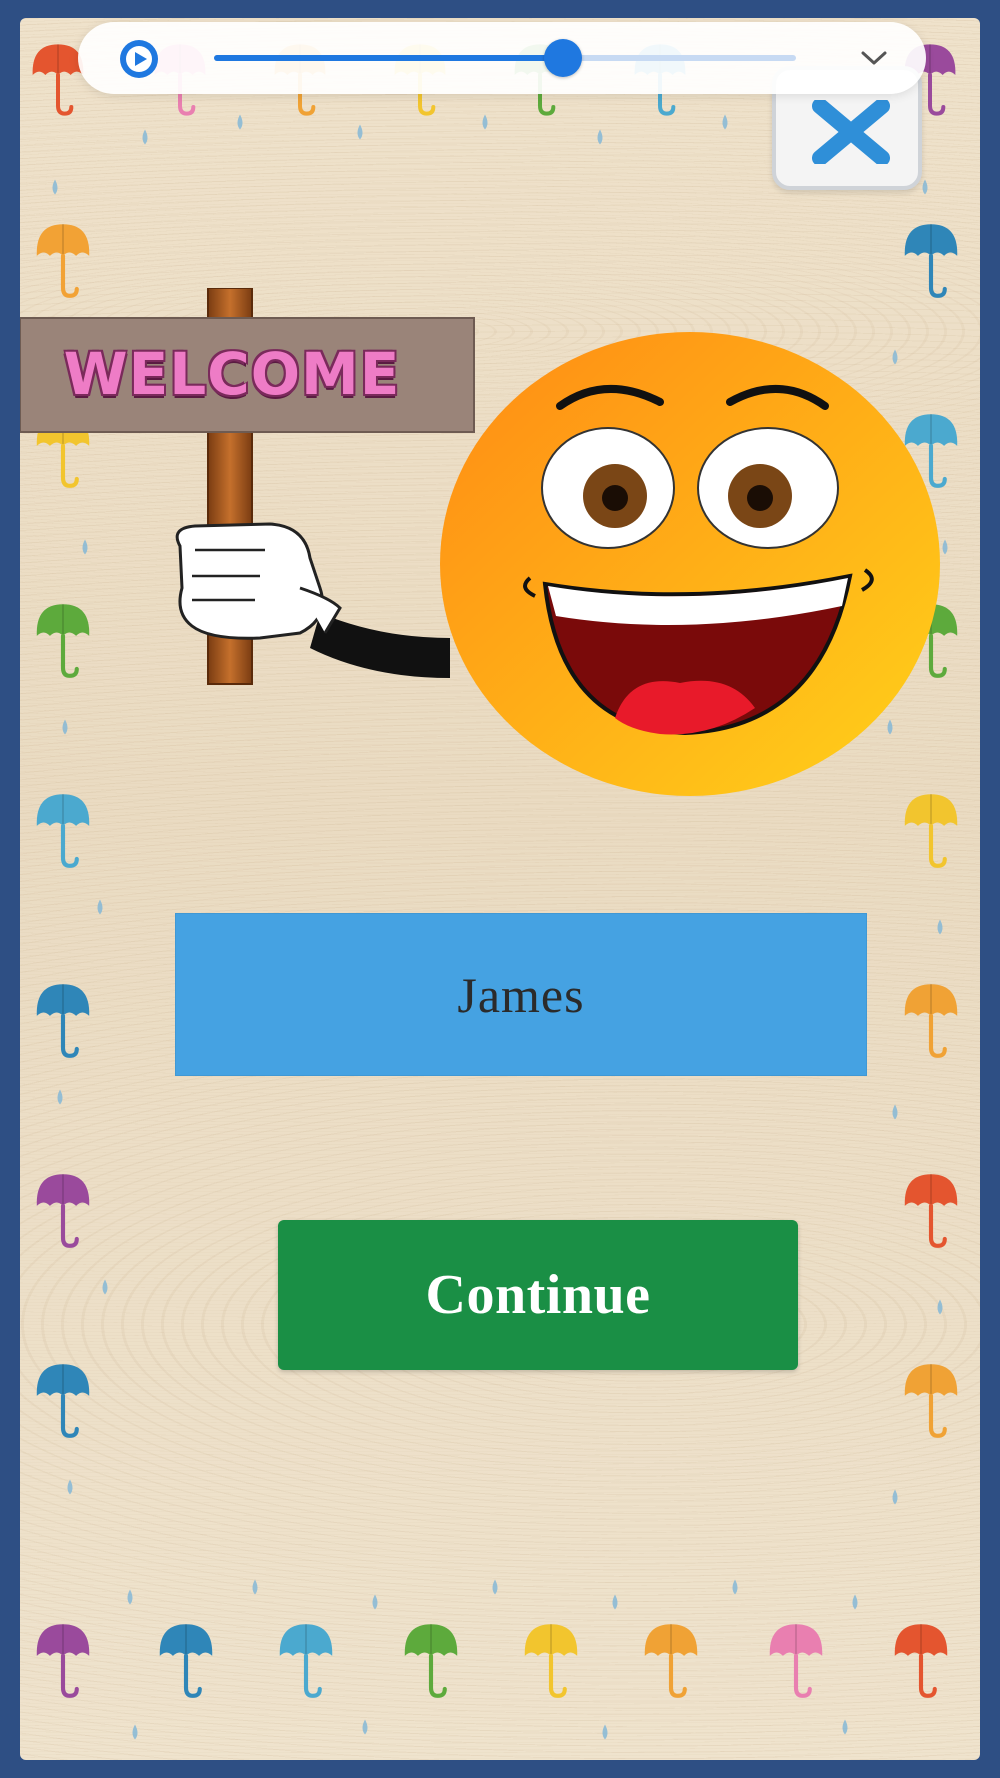 This screenshot has height=1778, width=1000. Describe the element at coordinates (851, 132) in the screenshot. I see `close-icon` at that location.